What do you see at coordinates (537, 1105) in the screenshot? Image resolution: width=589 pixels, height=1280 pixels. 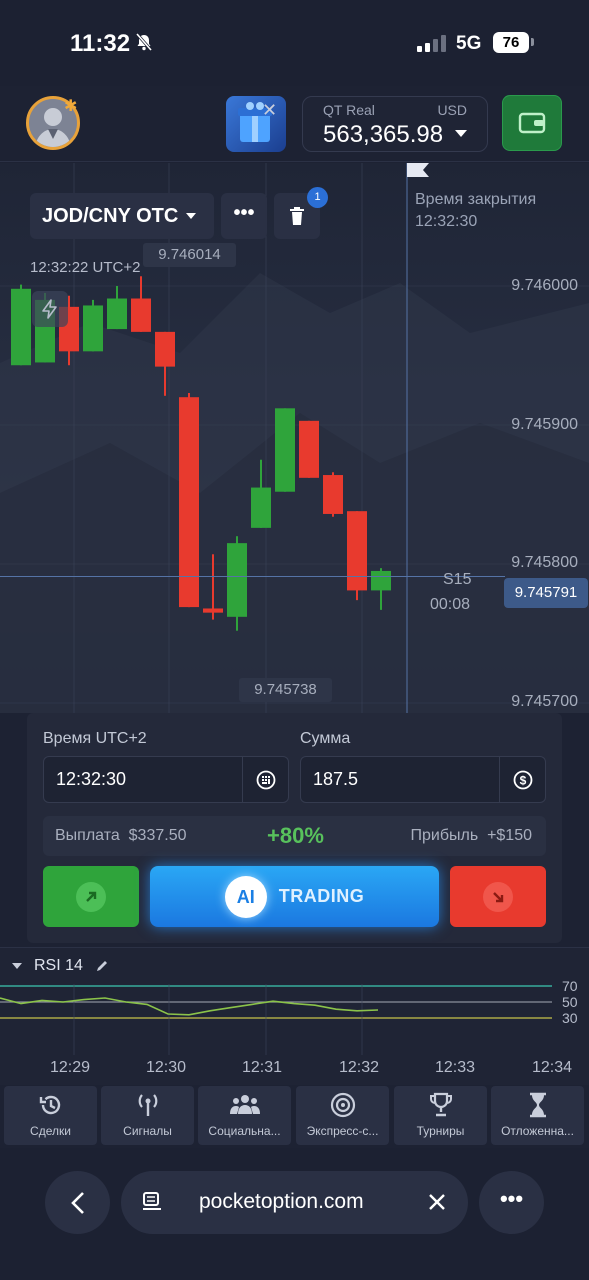 I see `hourglass-icon` at bounding box center [537, 1105].